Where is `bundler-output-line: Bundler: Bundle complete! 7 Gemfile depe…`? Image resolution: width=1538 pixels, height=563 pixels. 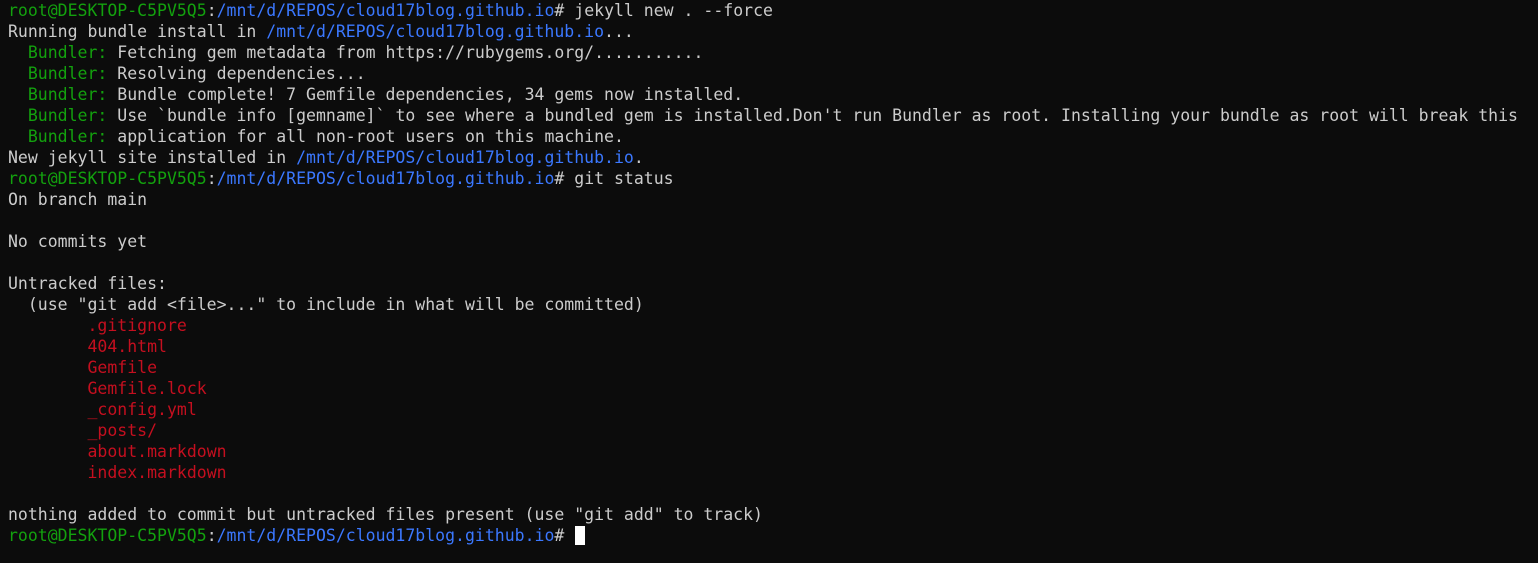
bundler-output-line: Bundler: Bundle complete! 7 Gemfile depe… is located at coordinates (773, 94).